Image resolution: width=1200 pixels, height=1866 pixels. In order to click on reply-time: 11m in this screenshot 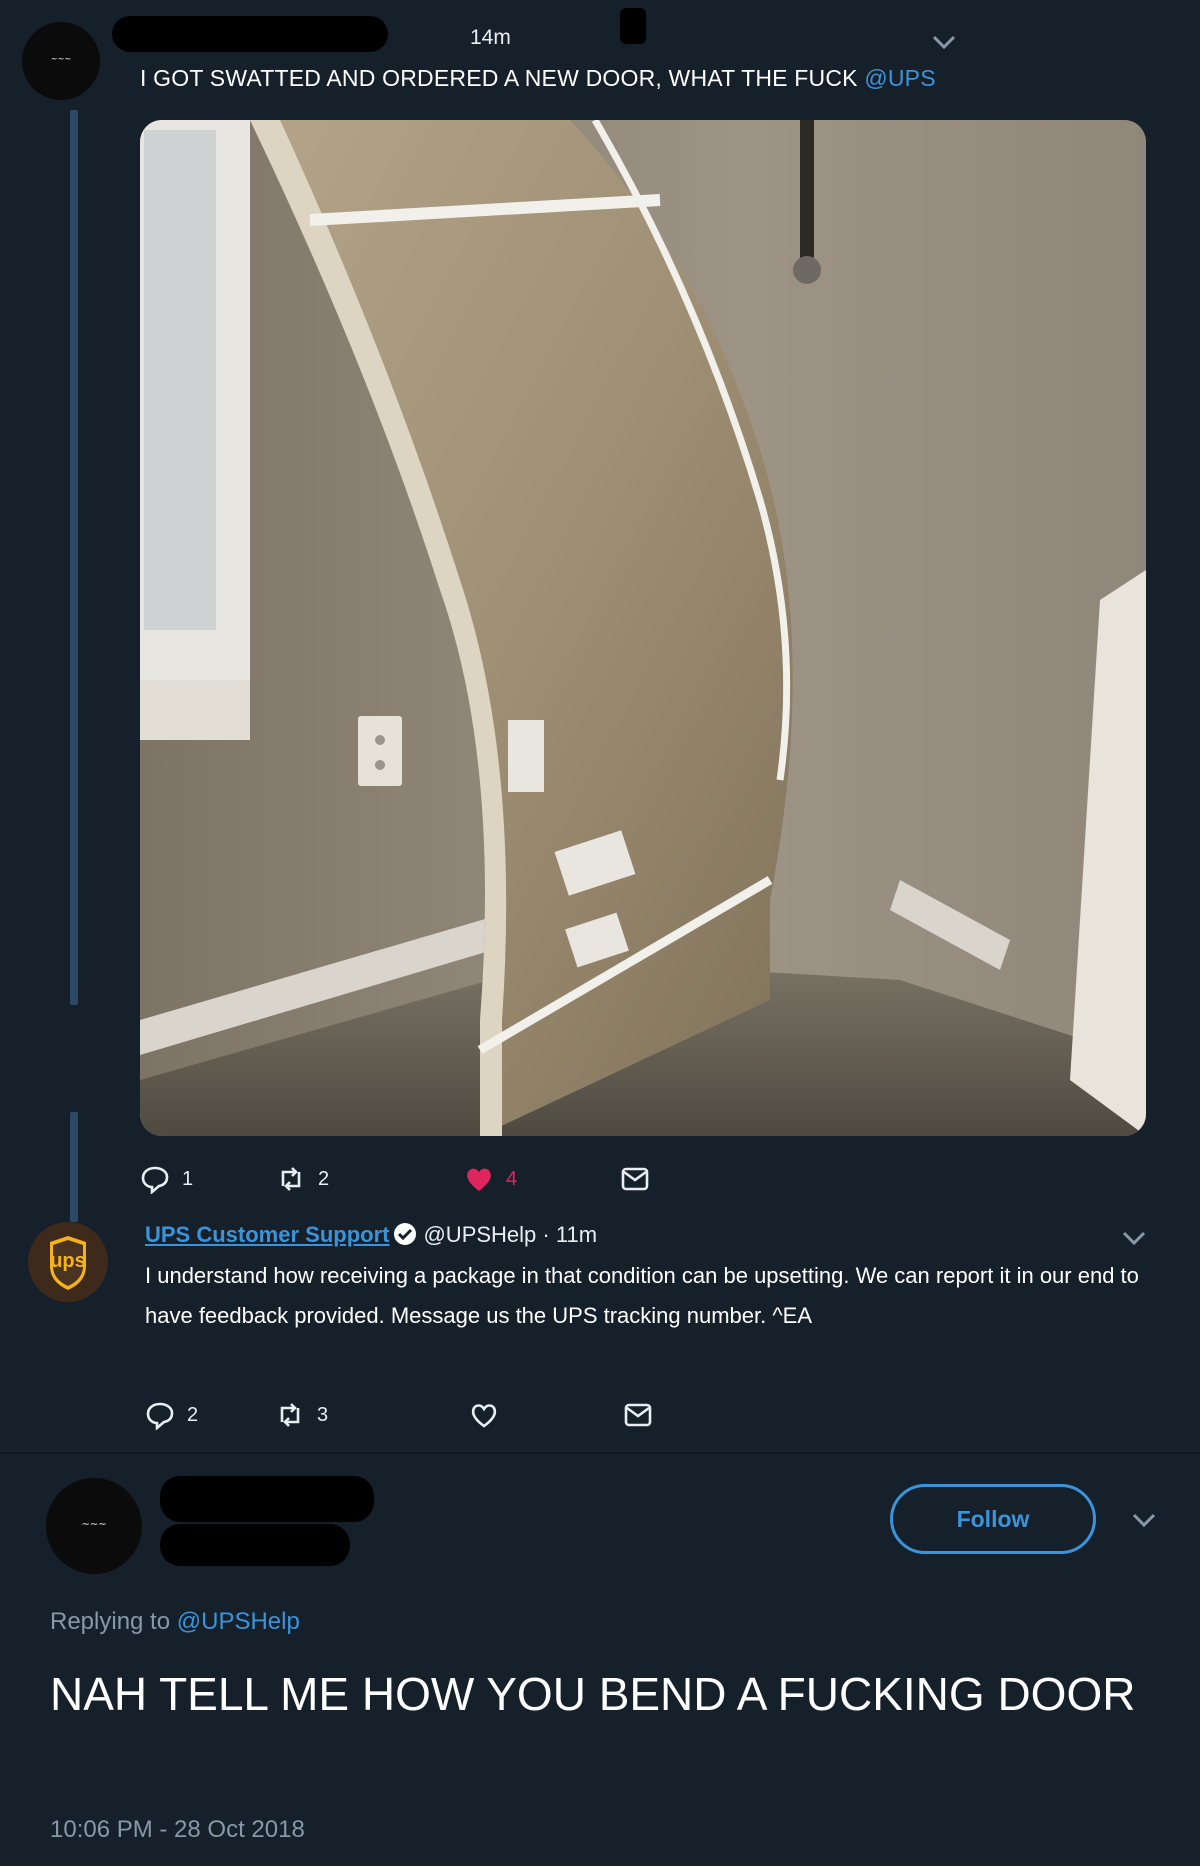, I will do `click(576, 1234)`.